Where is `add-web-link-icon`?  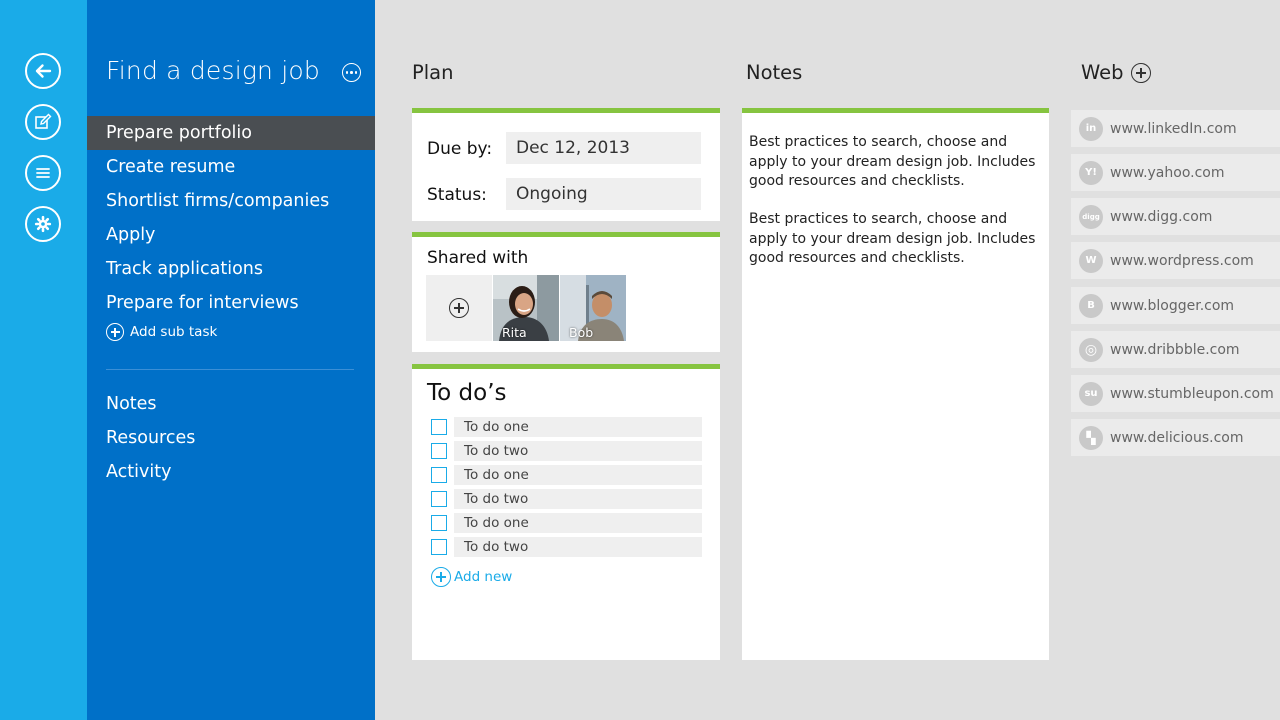 add-web-link-icon is located at coordinates (1141, 73).